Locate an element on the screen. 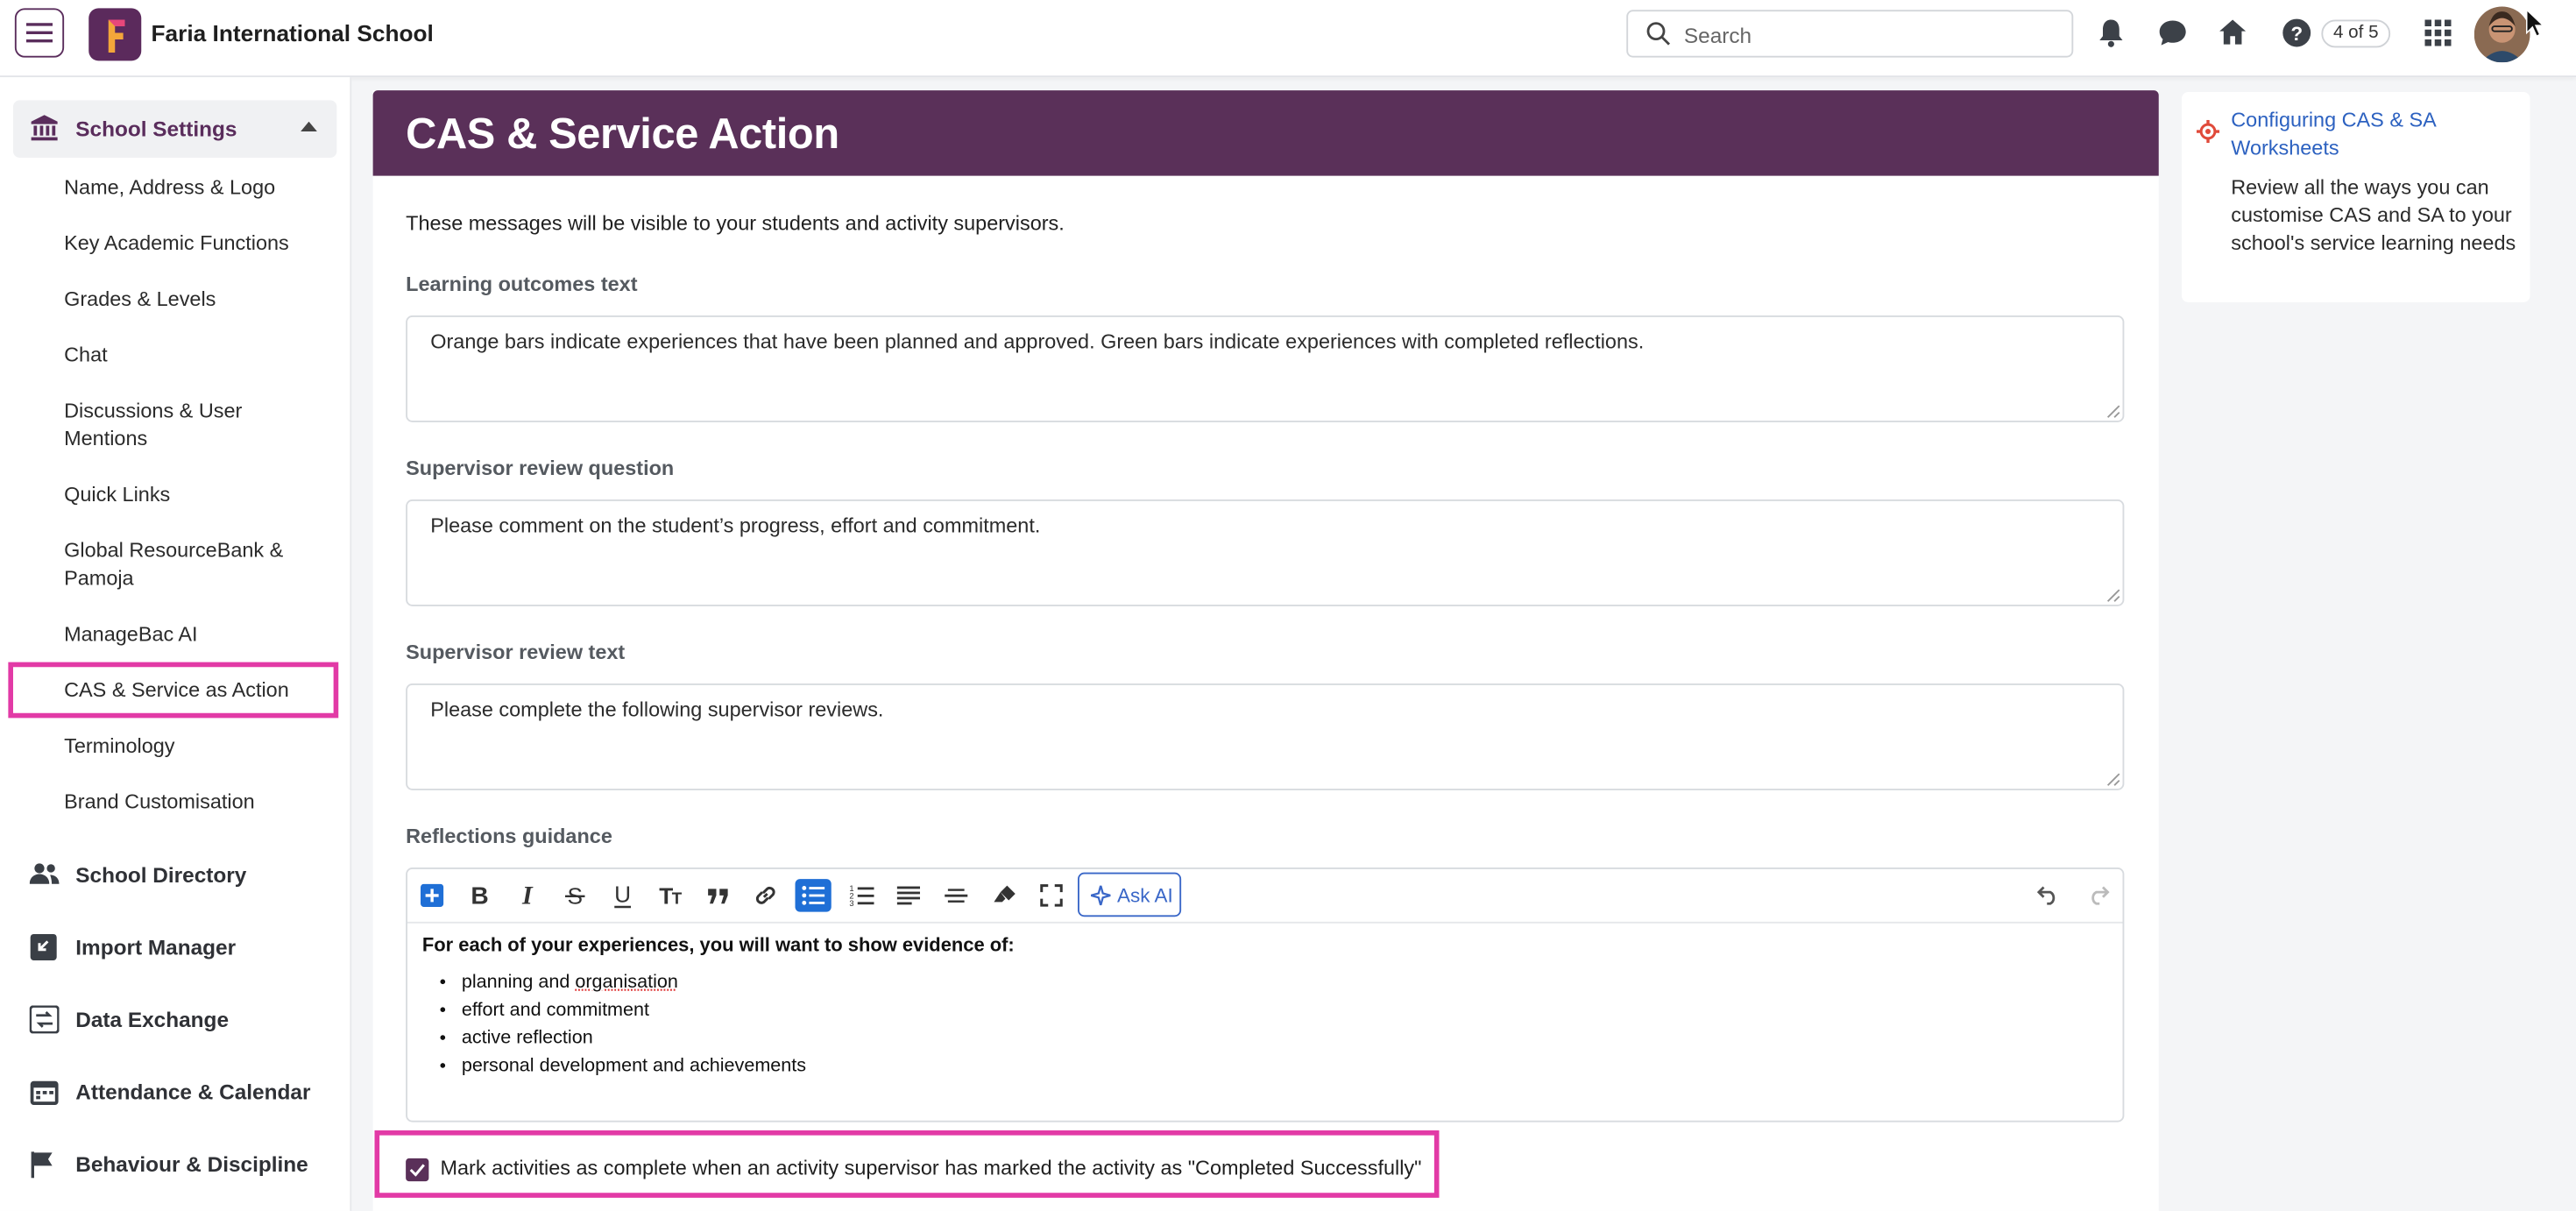  sidebar-item-key-academic-functions: Key Academic Functions is located at coordinates (195, 244).